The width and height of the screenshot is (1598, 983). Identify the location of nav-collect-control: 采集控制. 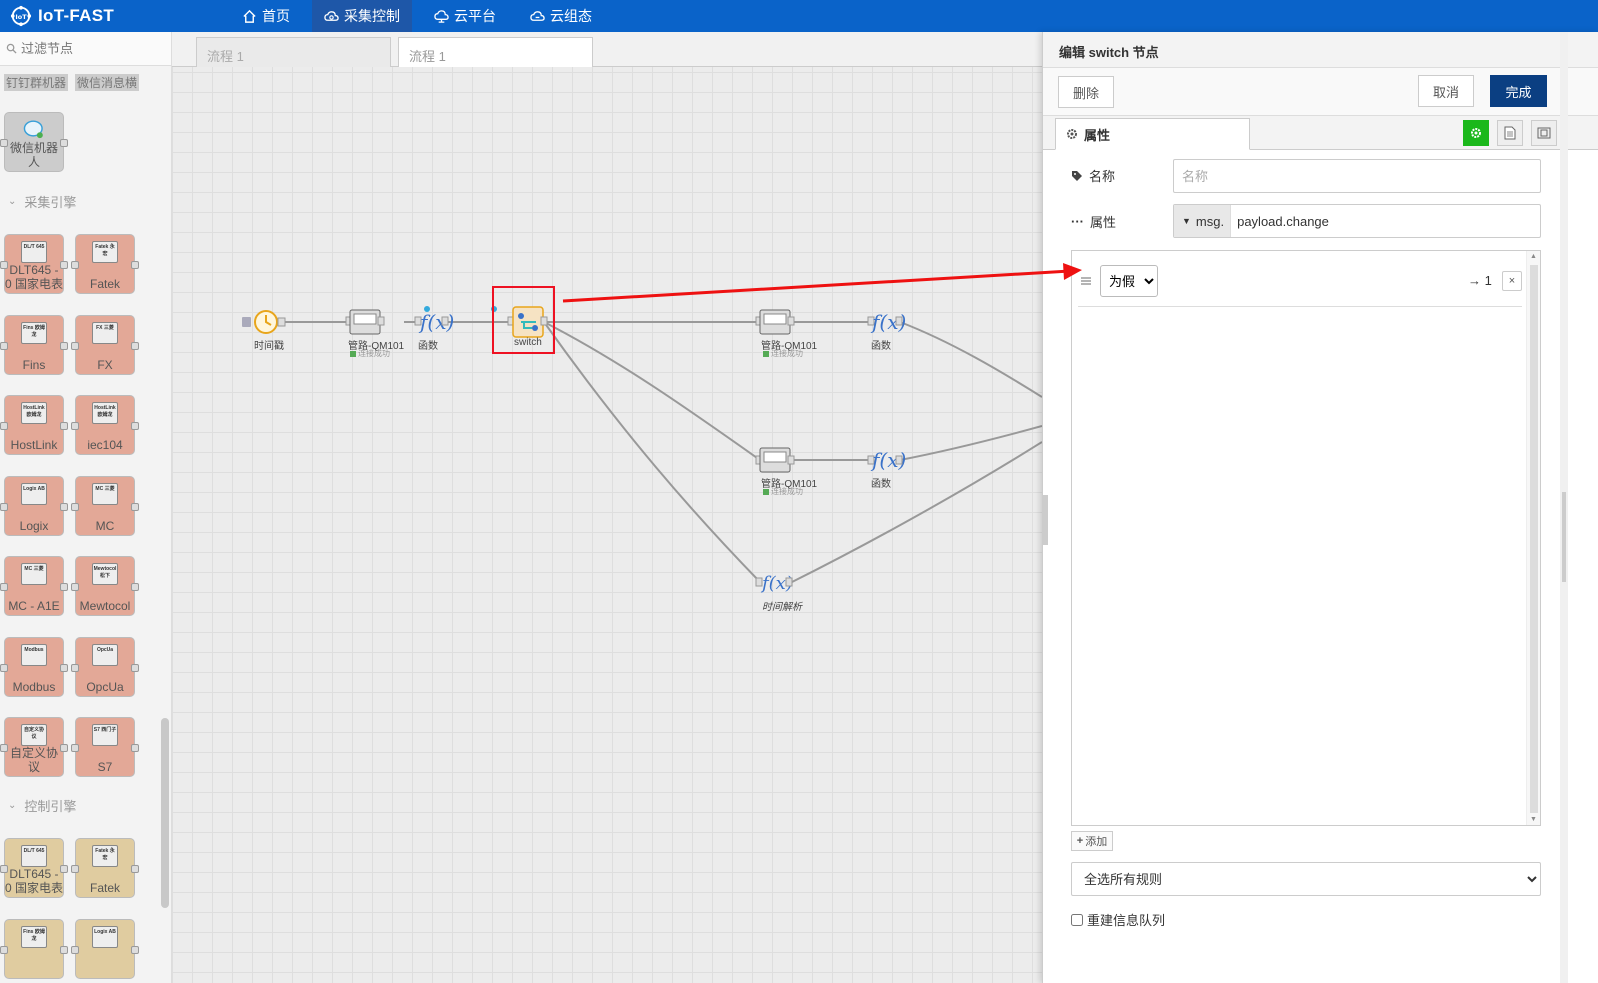
(362, 16).